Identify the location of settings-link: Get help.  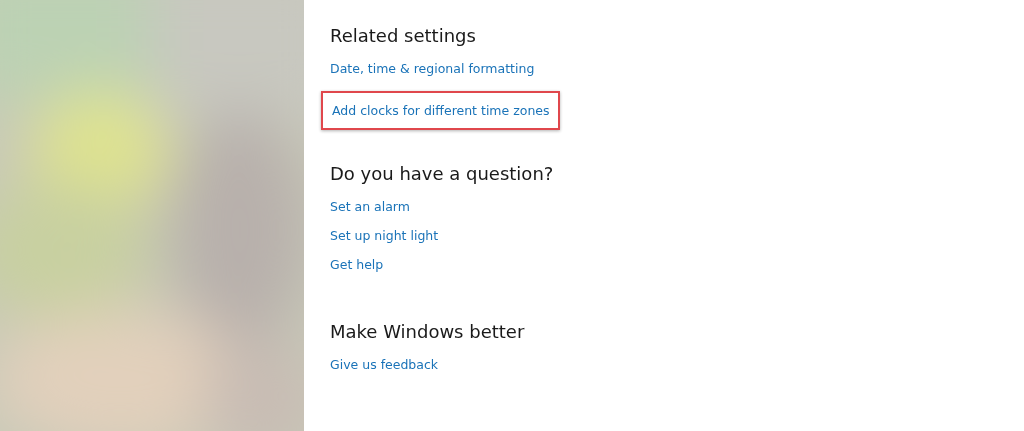
(357, 265).